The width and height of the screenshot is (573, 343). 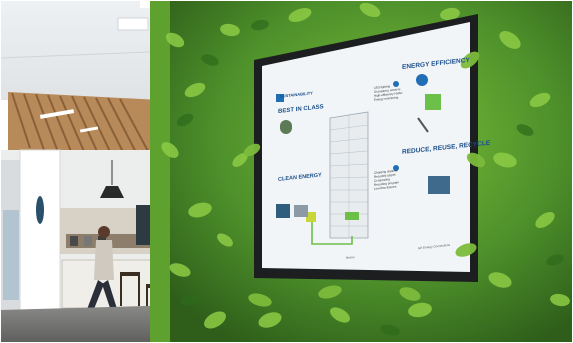 What do you see at coordinates (300, 177) in the screenshot?
I see `section-clean-energy: CLEAN ENERGY` at bounding box center [300, 177].